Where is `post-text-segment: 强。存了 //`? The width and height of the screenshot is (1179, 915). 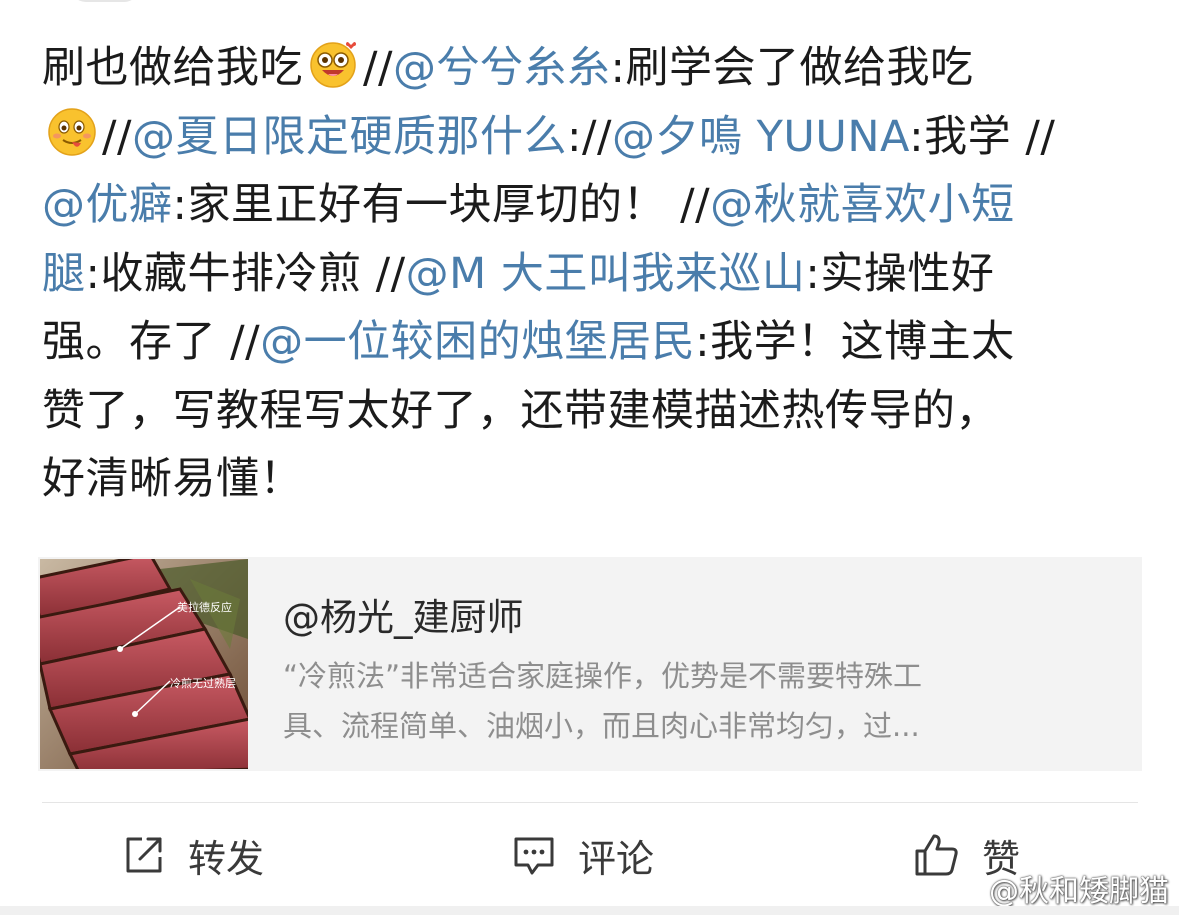
post-text-segment: 强。存了 // is located at coordinates (151, 342).